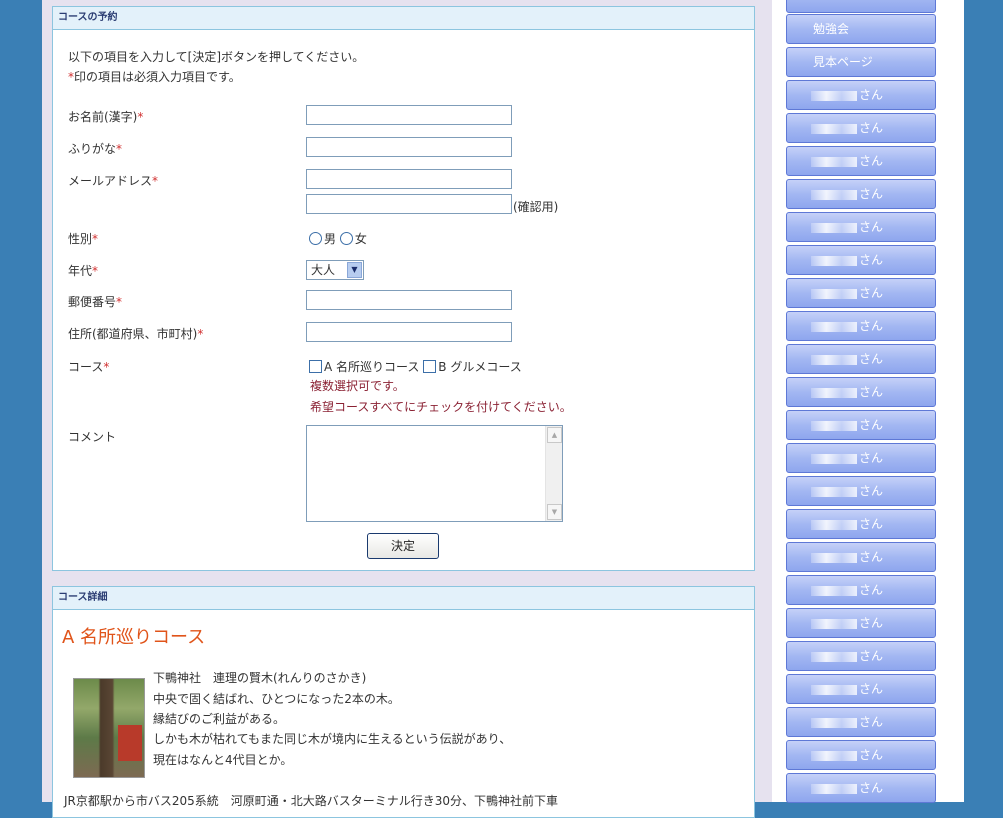 Image resolution: width=1003 pixels, height=818 pixels. Describe the element at coordinates (323, 270) in the screenshot. I see `age-select-value: 大人` at that location.